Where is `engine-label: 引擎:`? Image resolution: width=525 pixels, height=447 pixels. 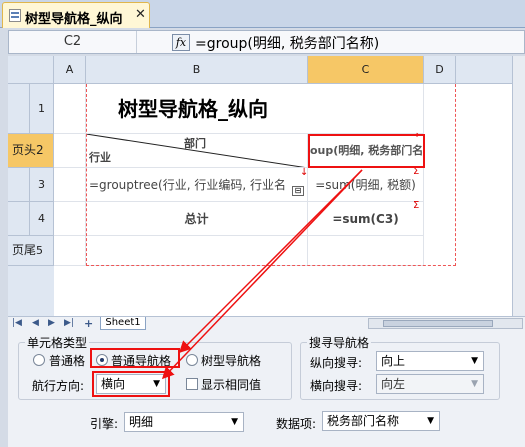
engine-label: 引擎: is located at coordinates (104, 424).